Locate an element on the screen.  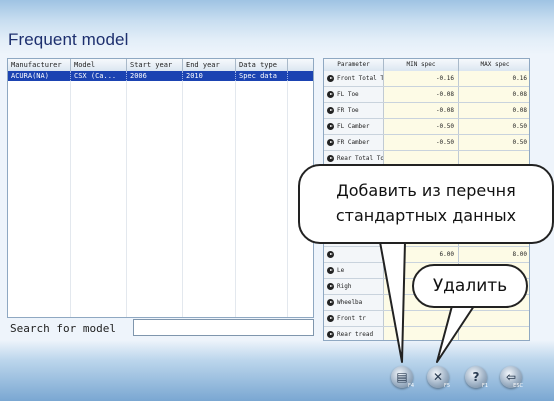
key-hint: ESC is located at coordinates (518, 386).